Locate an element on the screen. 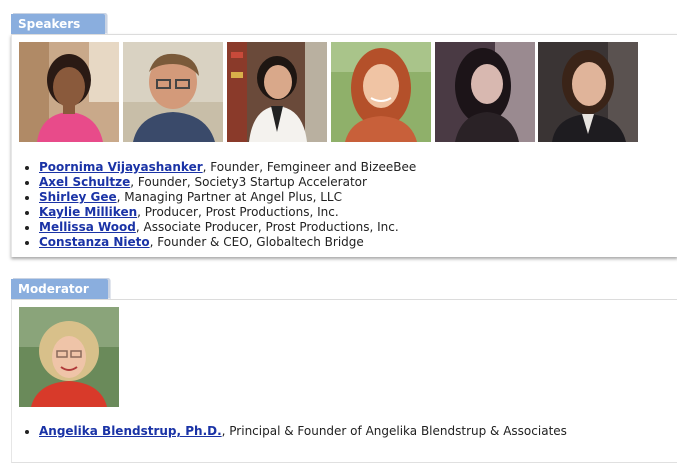  speaker-title: , Producer, Prost Productions, Inc. is located at coordinates (238, 212).